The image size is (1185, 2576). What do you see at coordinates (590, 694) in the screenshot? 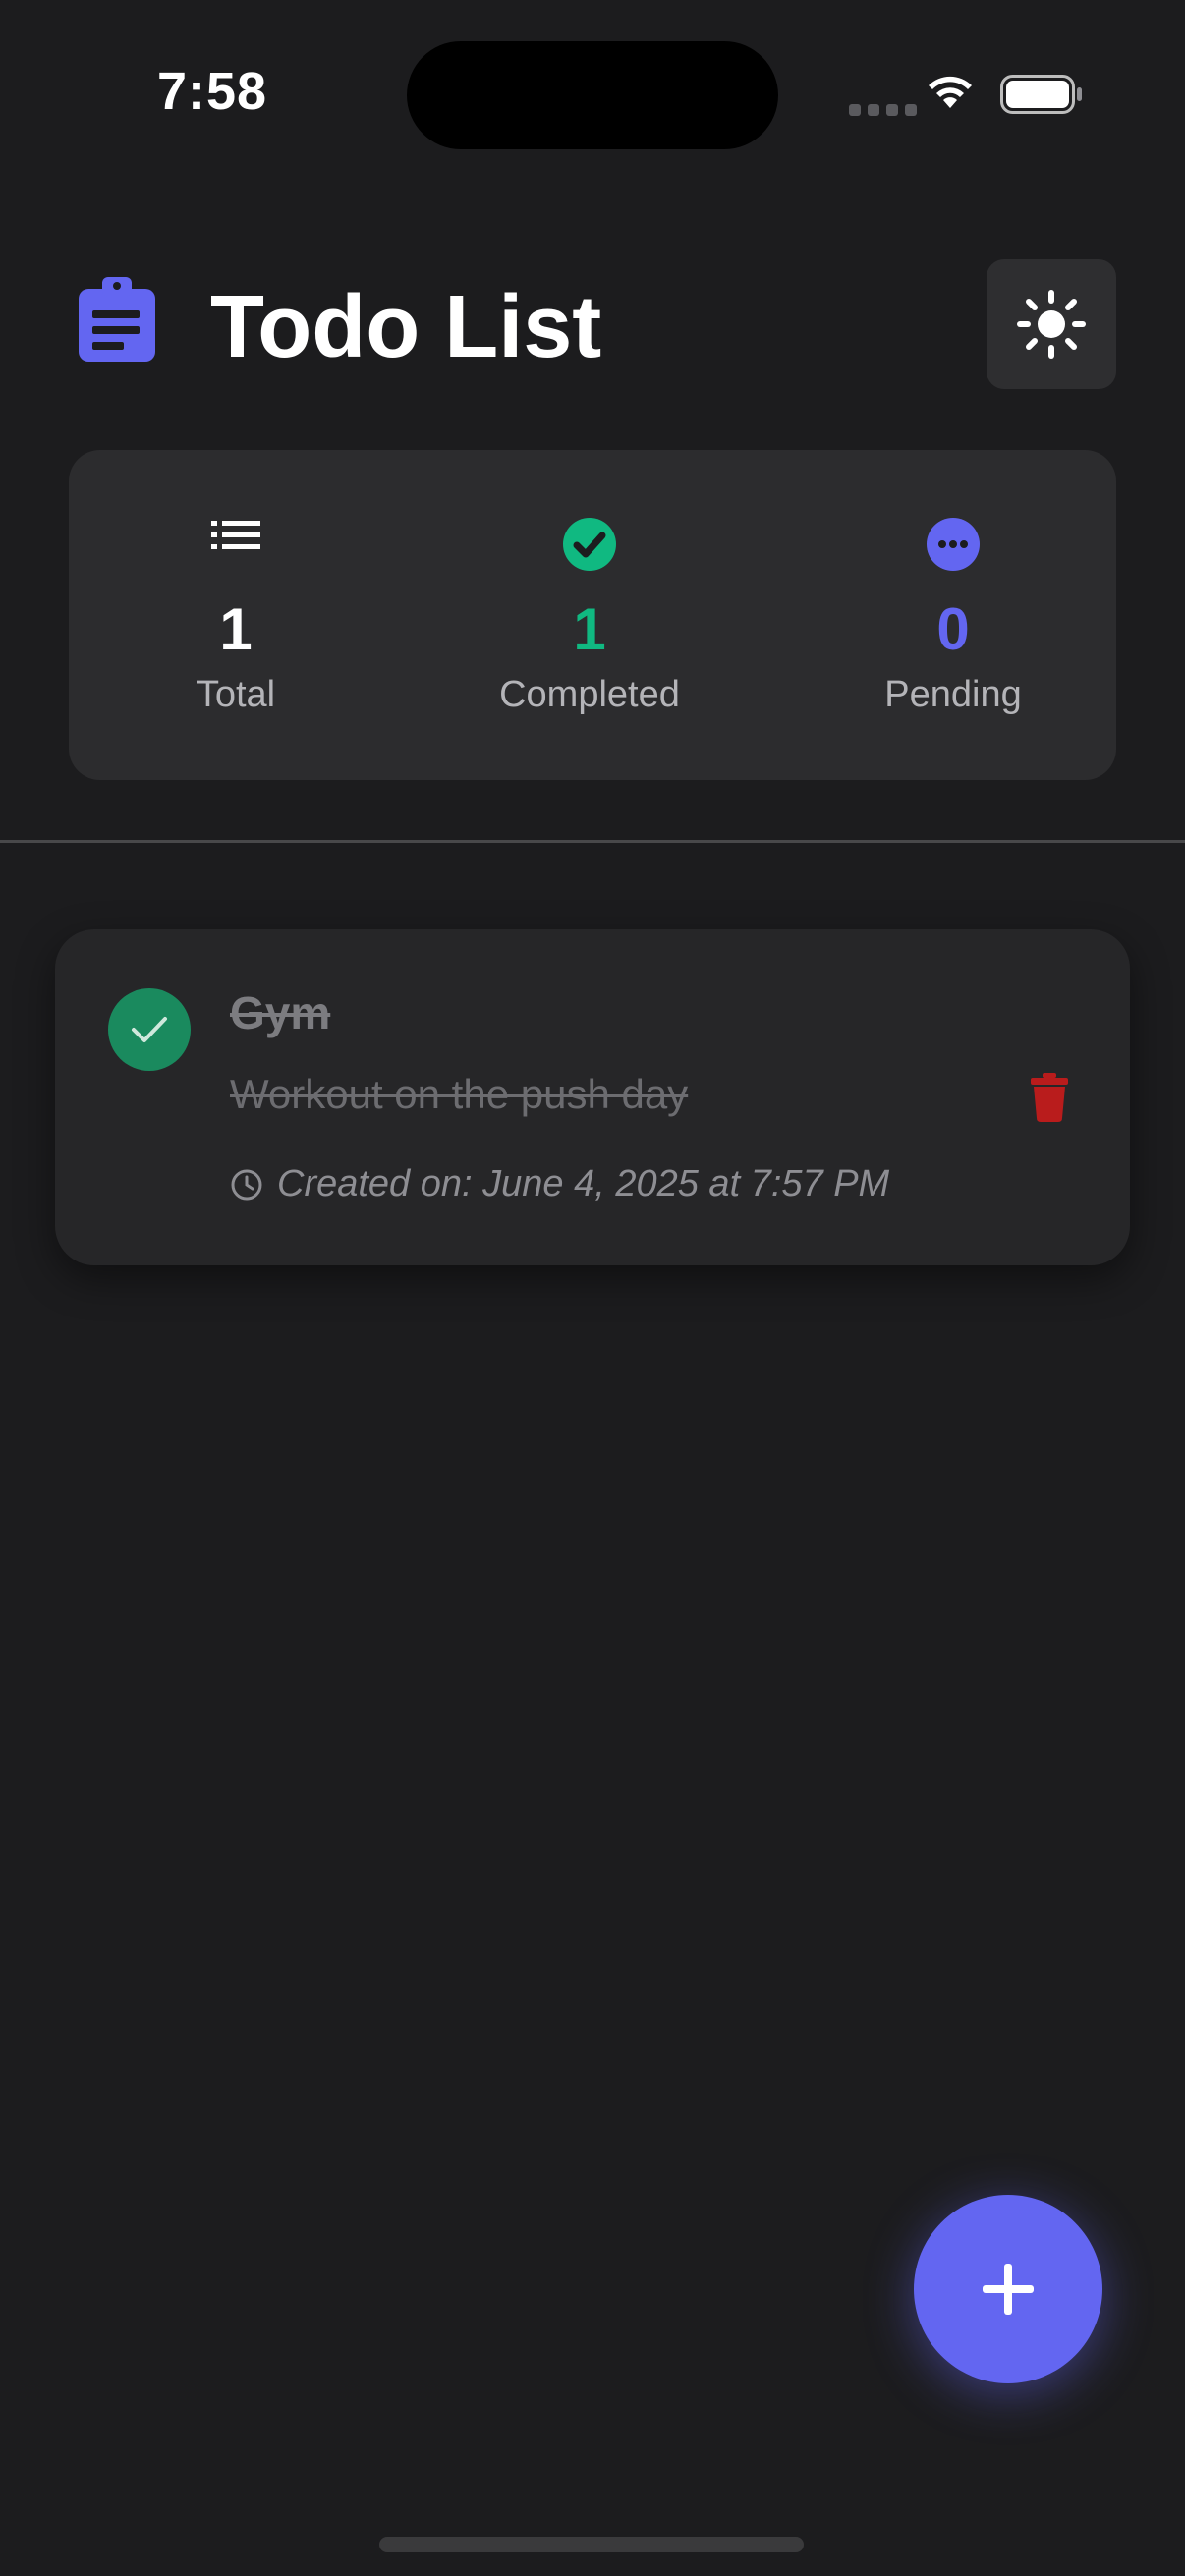
I see `stat-completed-label: Completed` at bounding box center [590, 694].